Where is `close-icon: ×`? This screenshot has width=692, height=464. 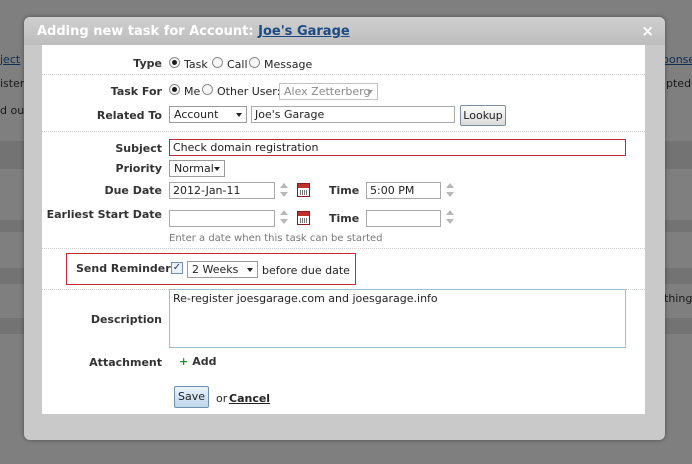 close-icon: × is located at coordinates (647, 31).